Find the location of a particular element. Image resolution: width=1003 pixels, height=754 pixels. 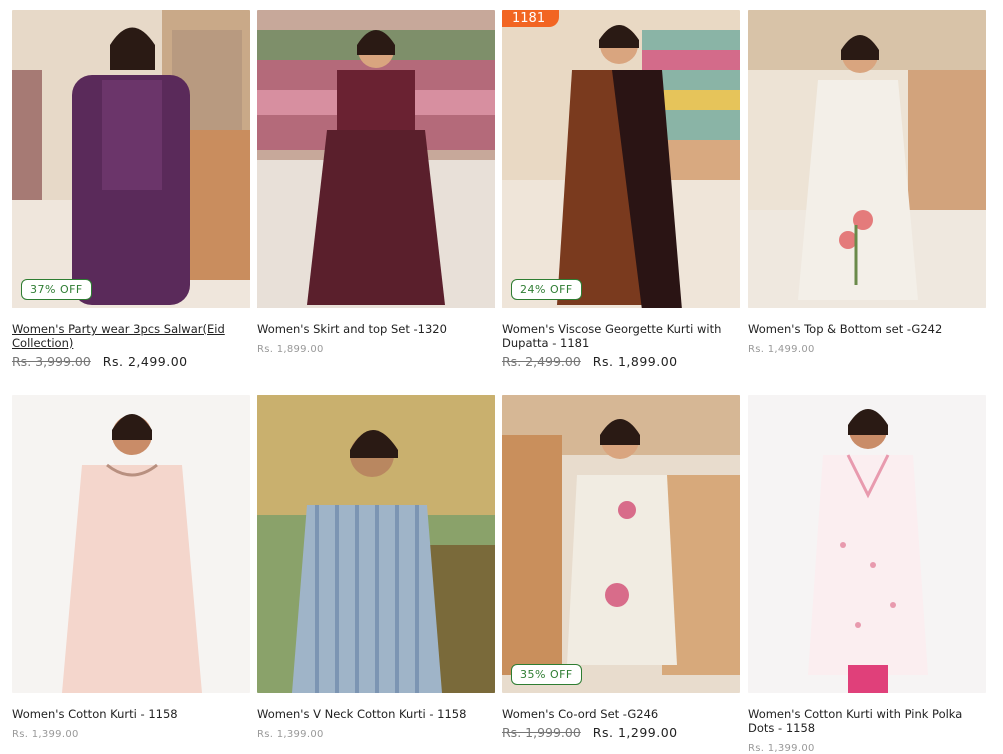

discount-badge: 35% OFF is located at coordinates (546, 674).